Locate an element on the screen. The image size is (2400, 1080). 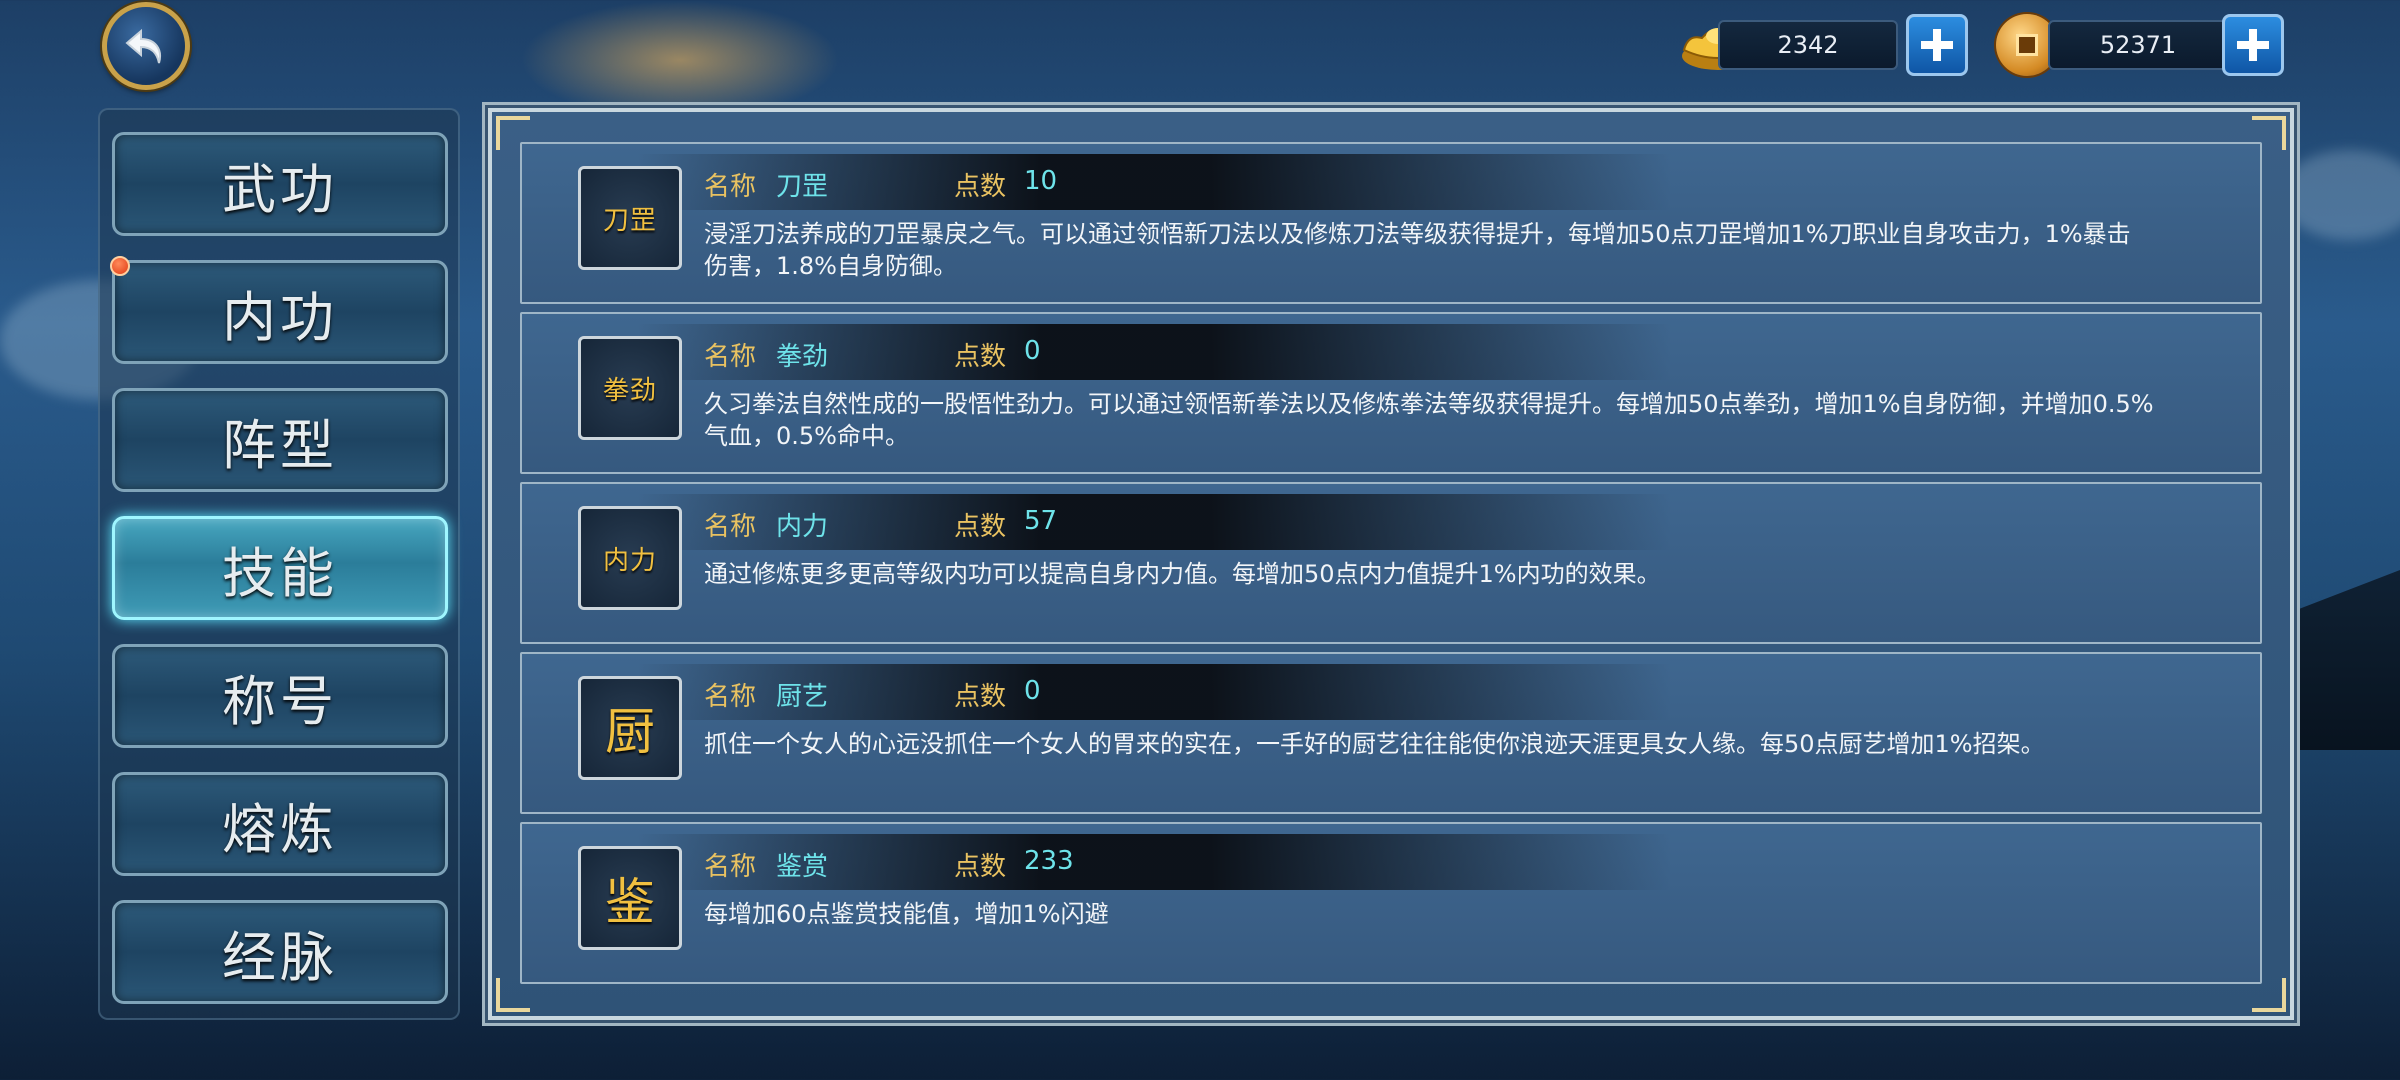
skill-name: 刀罡 is located at coordinates (802, 187).